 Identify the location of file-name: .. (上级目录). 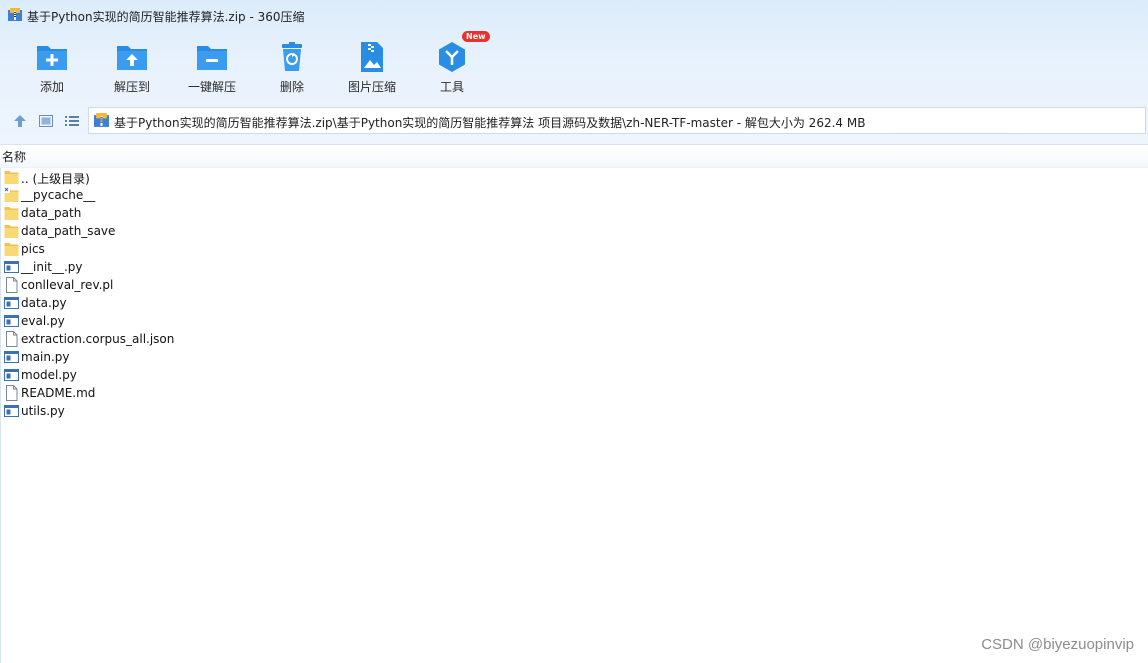
(55, 179).